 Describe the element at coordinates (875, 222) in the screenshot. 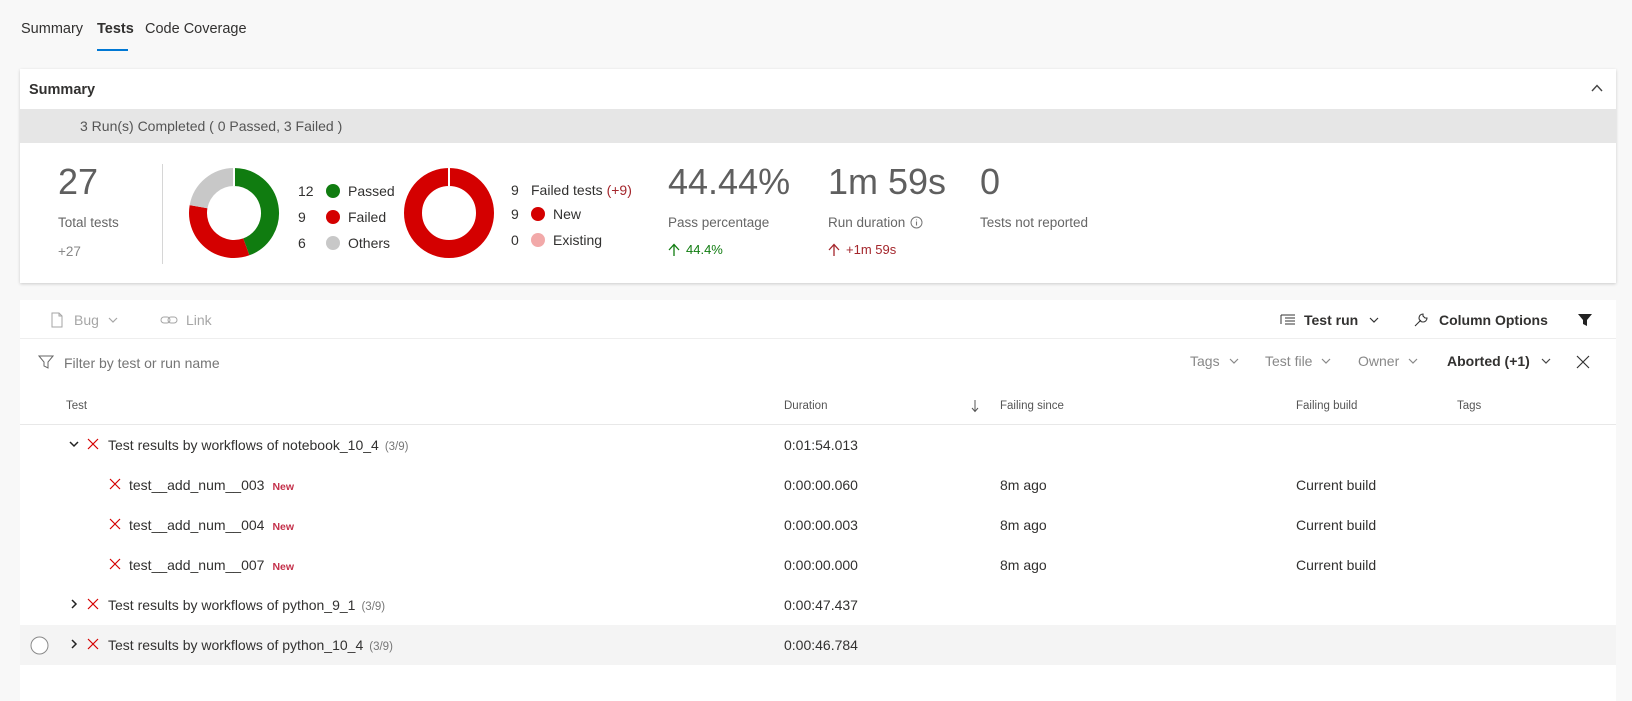

I see `run-duration-label-row: Run duration` at that location.